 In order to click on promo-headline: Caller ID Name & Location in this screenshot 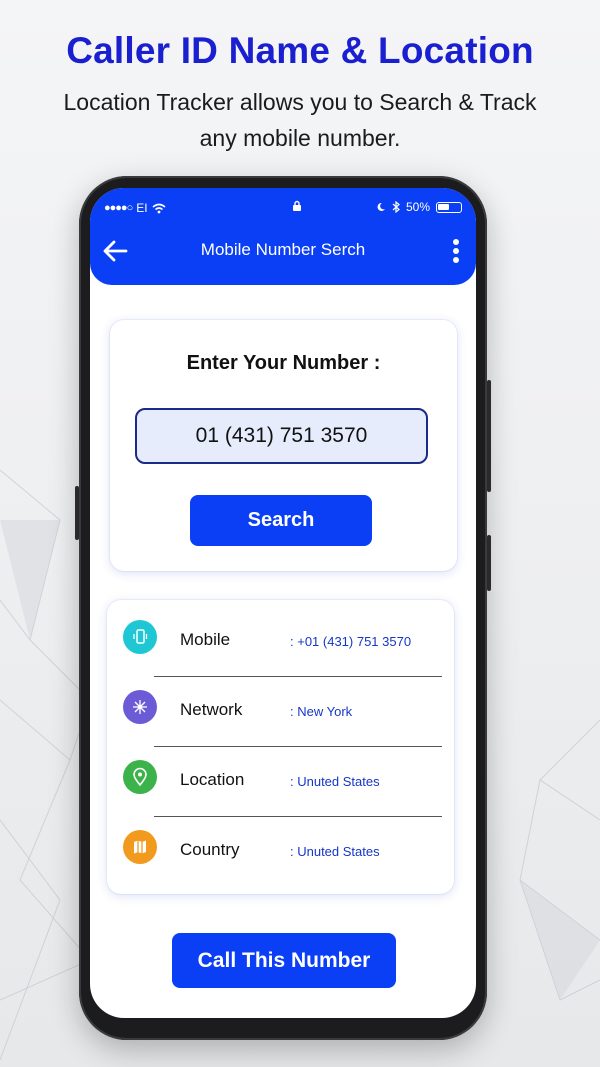, I will do `click(300, 50)`.